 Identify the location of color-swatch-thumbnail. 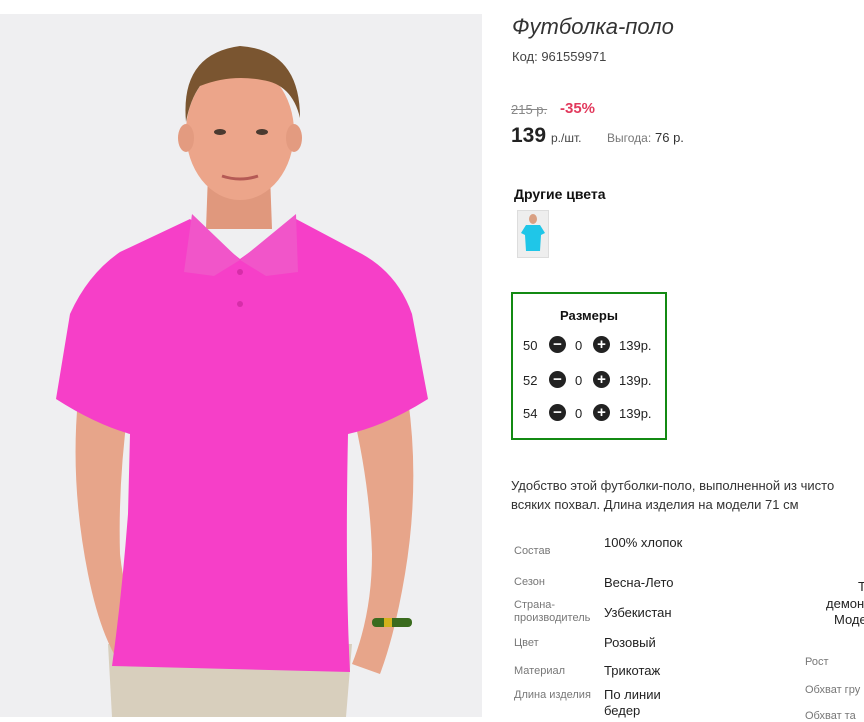
(533, 234).